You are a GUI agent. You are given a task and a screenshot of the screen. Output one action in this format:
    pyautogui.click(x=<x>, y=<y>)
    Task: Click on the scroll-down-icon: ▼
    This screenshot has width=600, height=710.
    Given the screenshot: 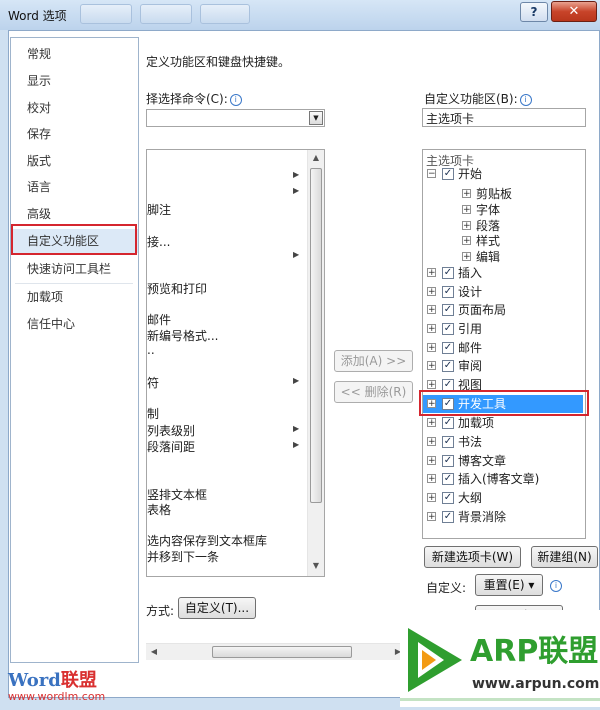 What is the action you would take?
    pyautogui.click(x=316, y=566)
    